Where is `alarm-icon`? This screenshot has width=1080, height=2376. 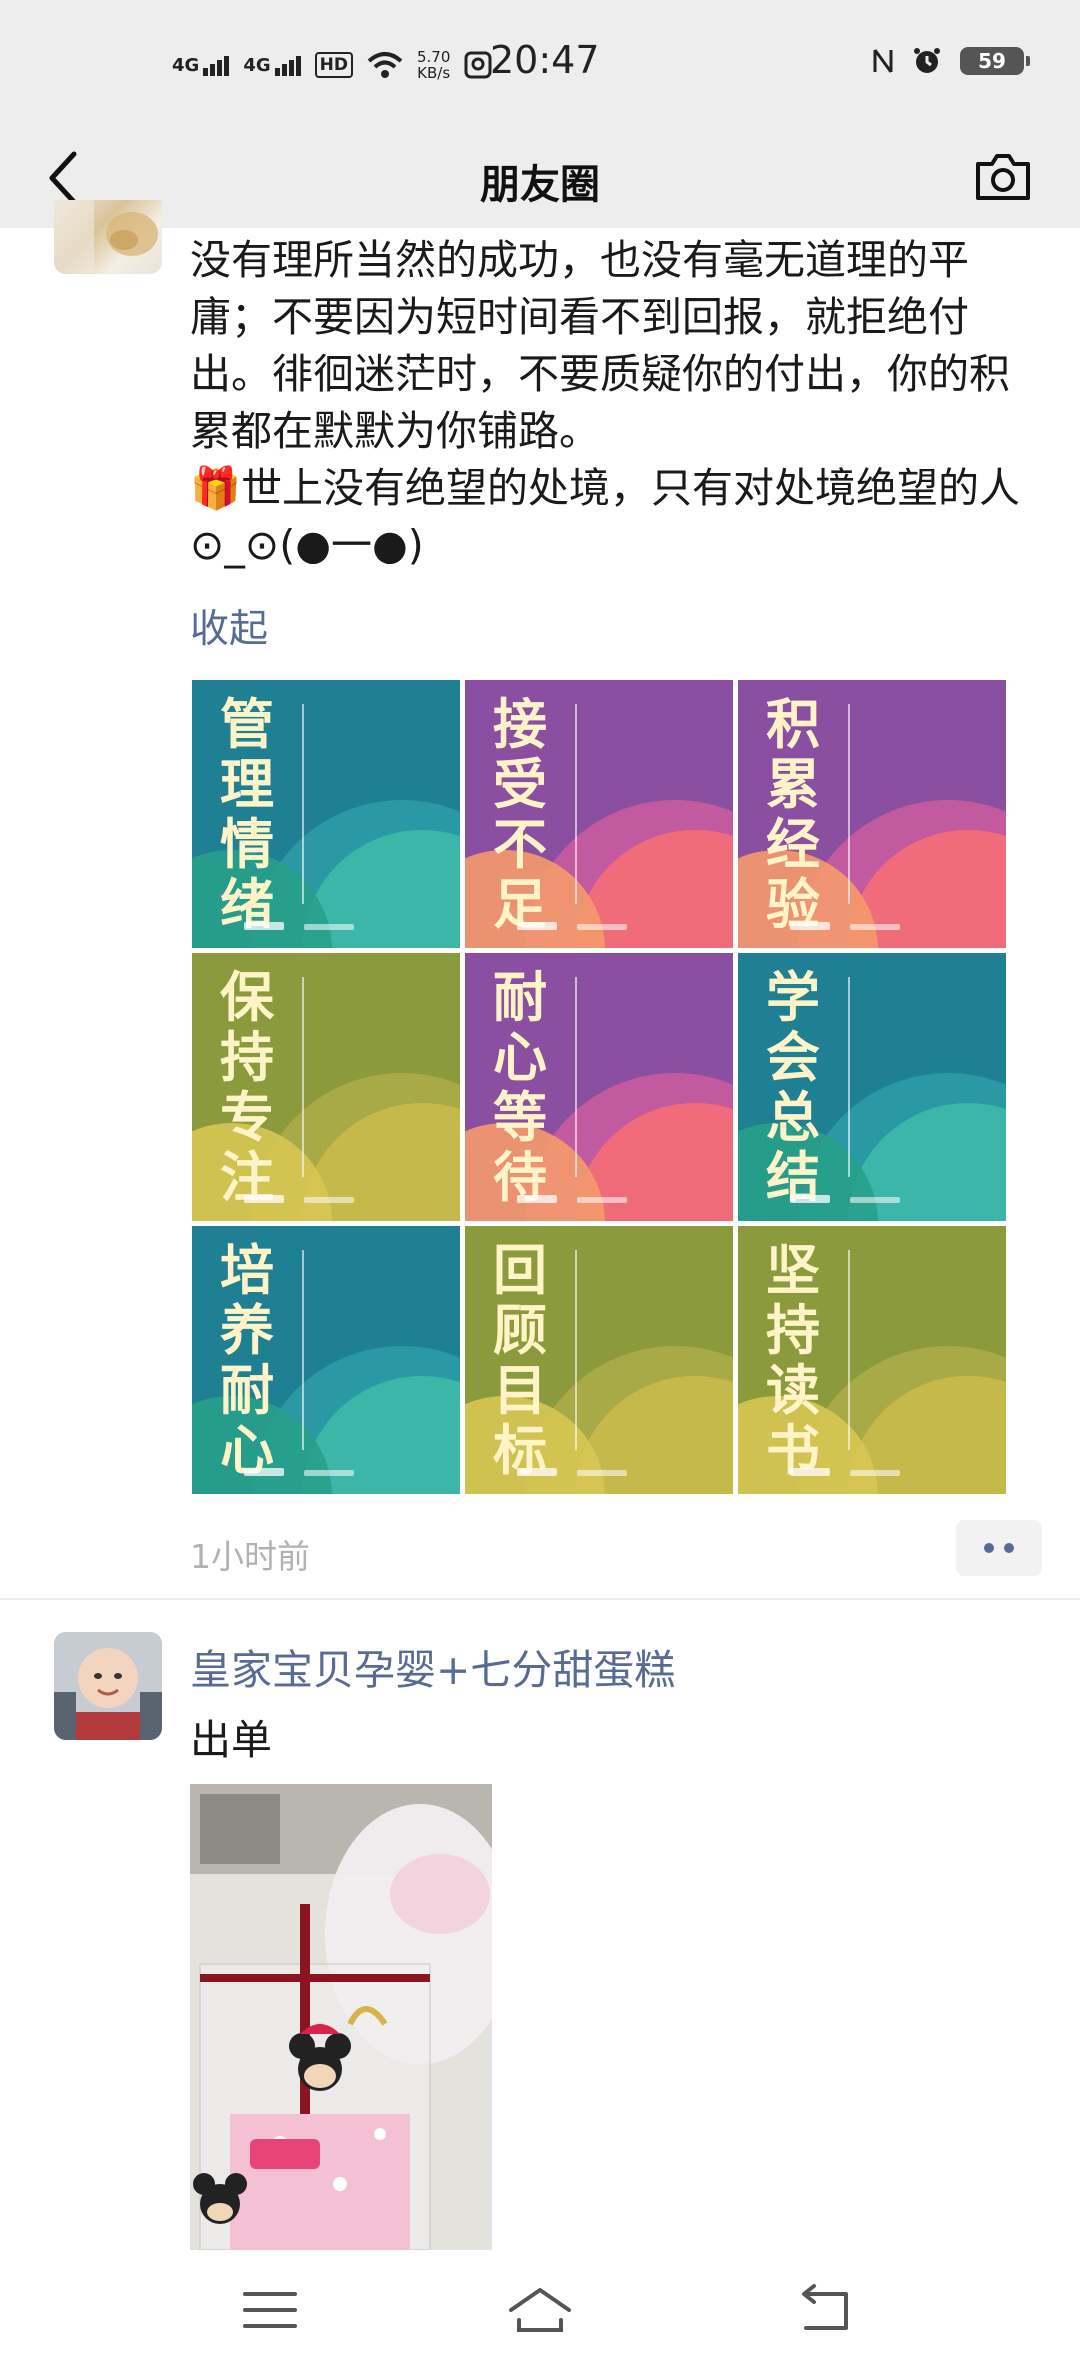 alarm-icon is located at coordinates (927, 60).